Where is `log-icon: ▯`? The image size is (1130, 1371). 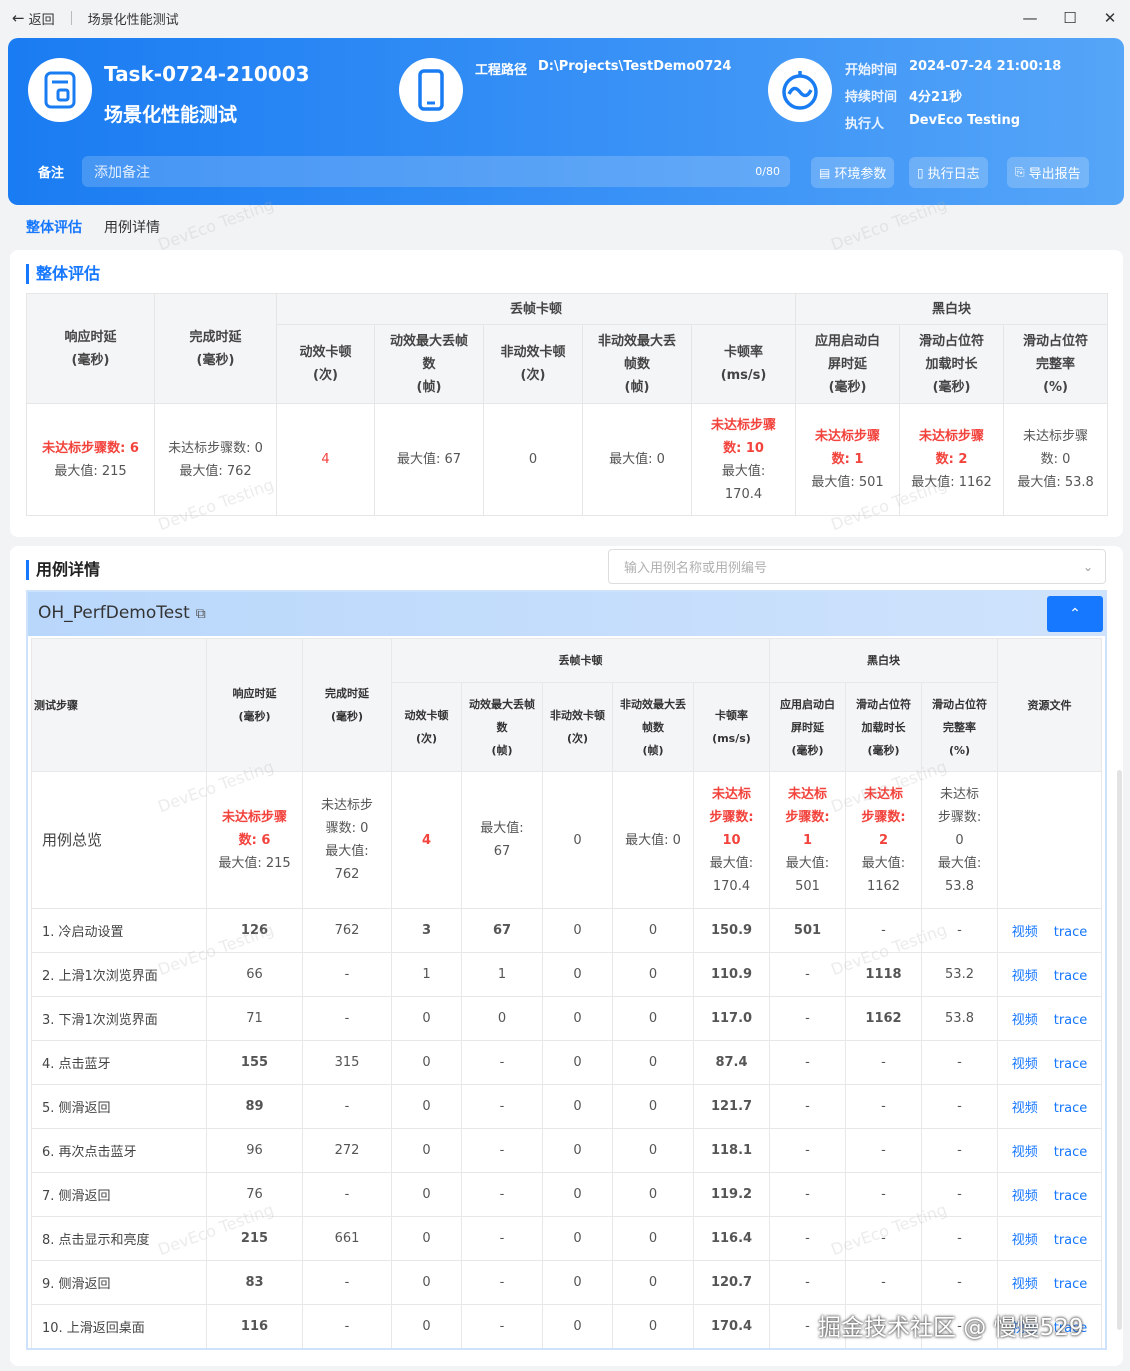 log-icon: ▯ is located at coordinates (920, 172).